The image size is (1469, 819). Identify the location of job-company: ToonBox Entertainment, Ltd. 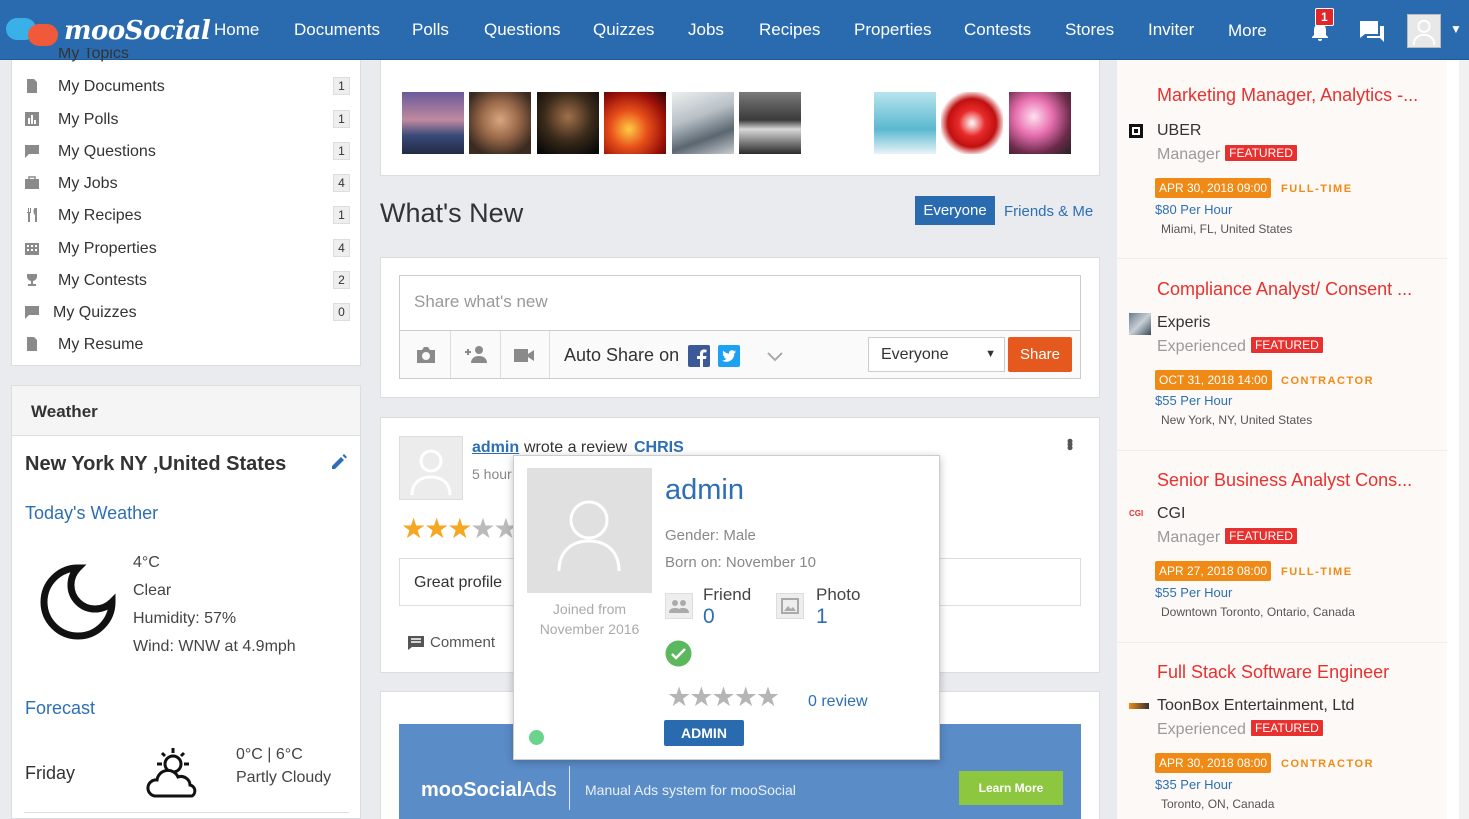
(1256, 705).